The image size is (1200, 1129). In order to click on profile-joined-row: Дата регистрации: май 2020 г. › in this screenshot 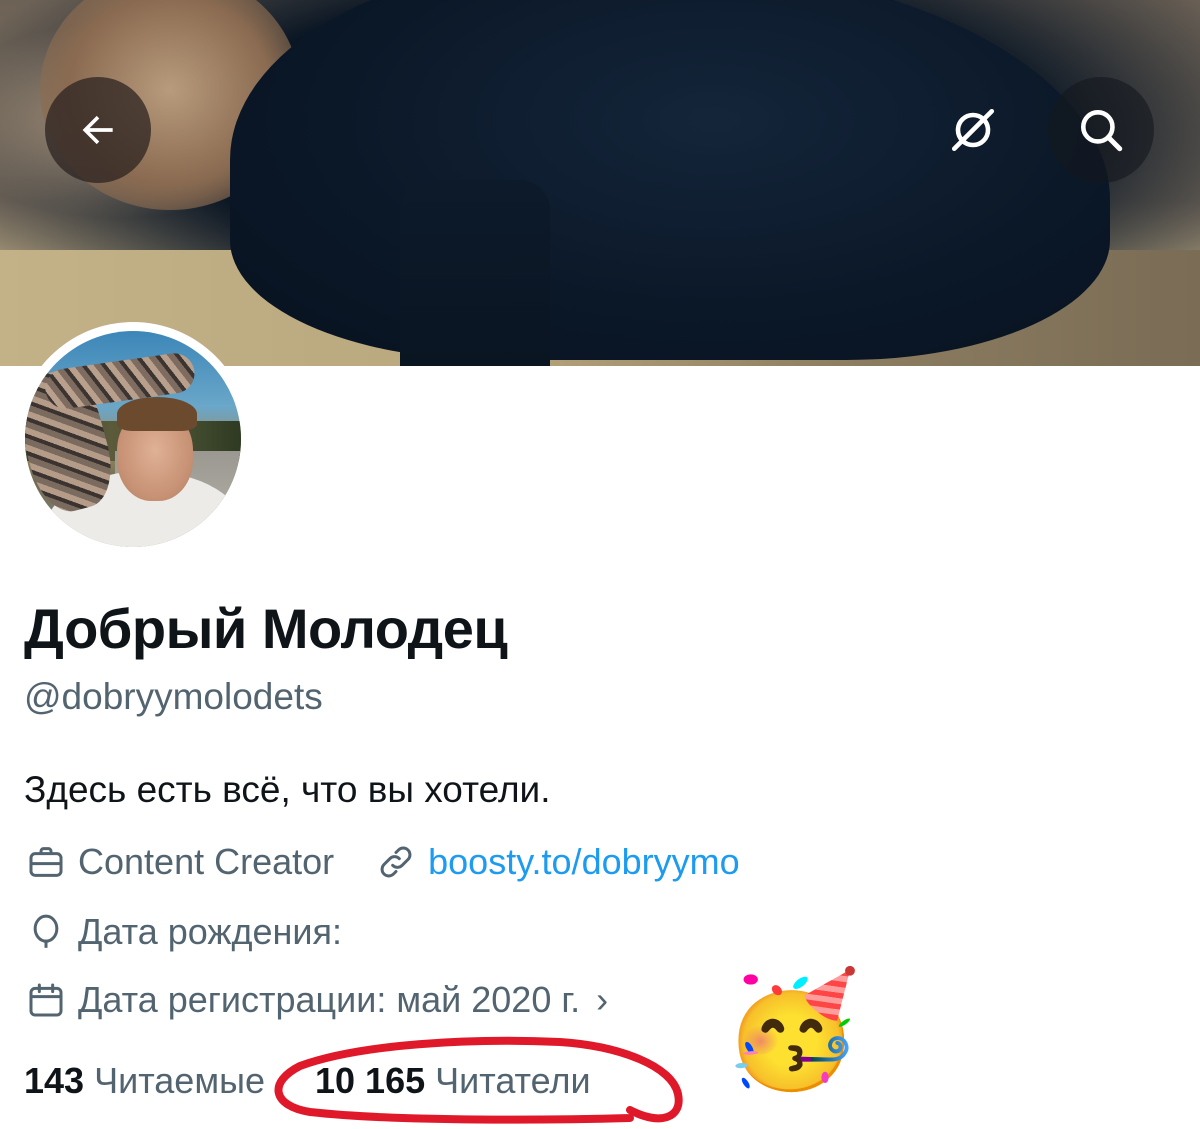, I will do `click(316, 1000)`.